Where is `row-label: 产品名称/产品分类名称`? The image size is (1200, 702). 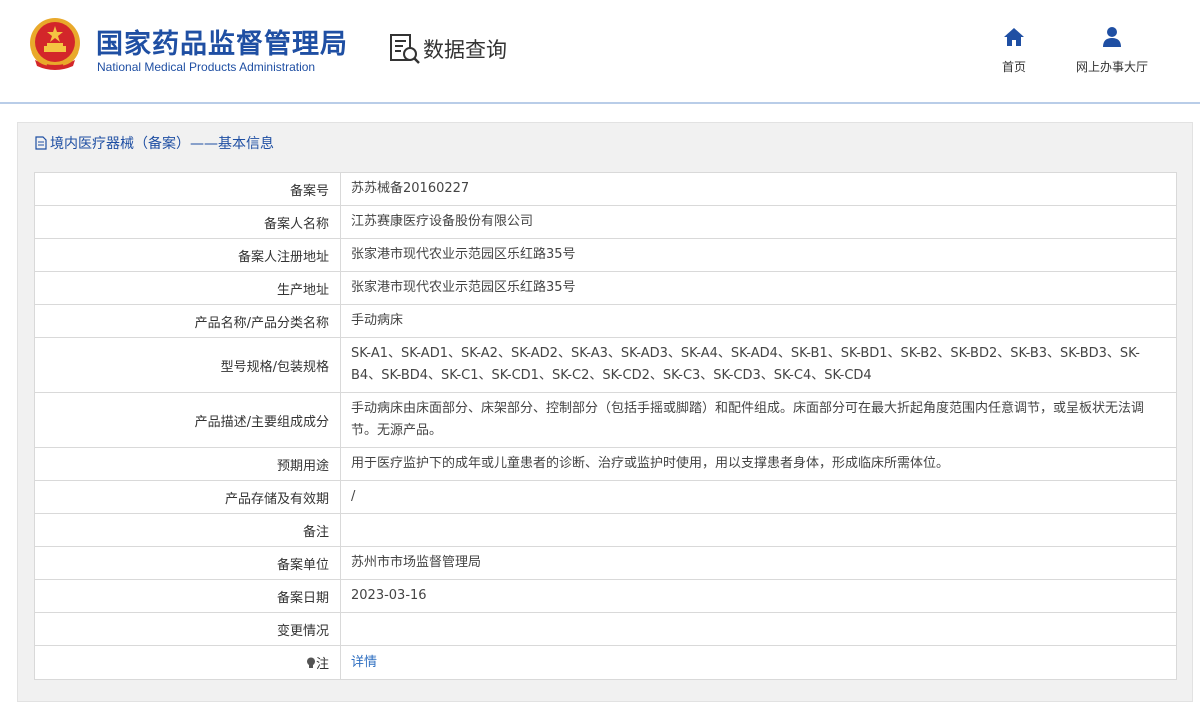
row-label: 产品名称/产品分类名称 is located at coordinates (187, 321).